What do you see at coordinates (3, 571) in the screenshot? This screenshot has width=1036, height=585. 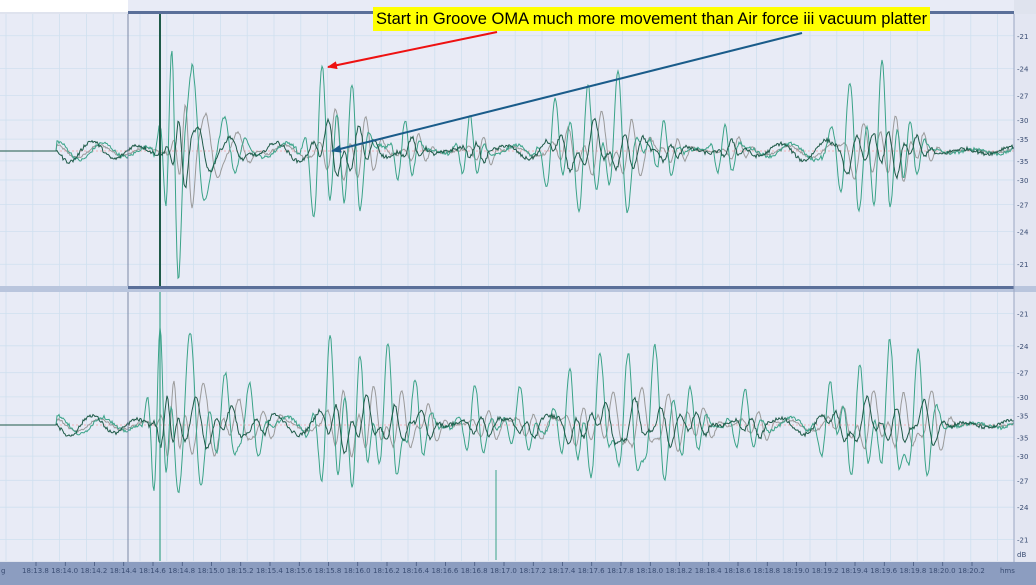 I see `time-edge-label: g` at bounding box center [3, 571].